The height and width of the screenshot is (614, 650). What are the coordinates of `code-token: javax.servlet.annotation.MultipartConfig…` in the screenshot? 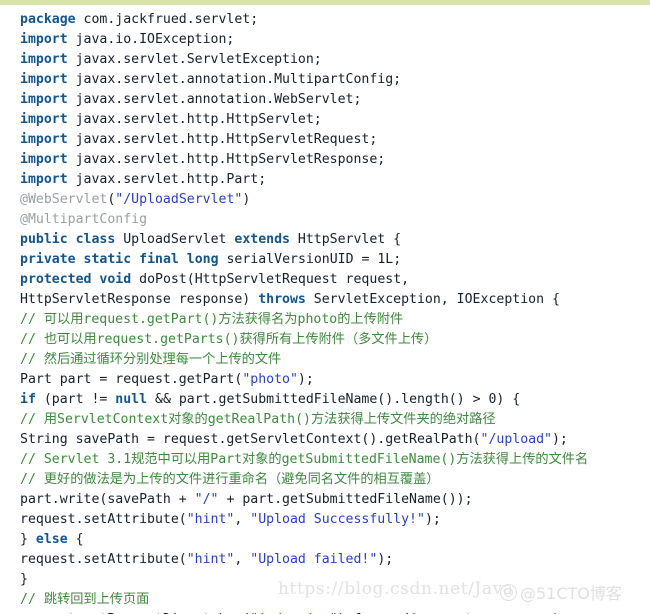 It's located at (234, 79).